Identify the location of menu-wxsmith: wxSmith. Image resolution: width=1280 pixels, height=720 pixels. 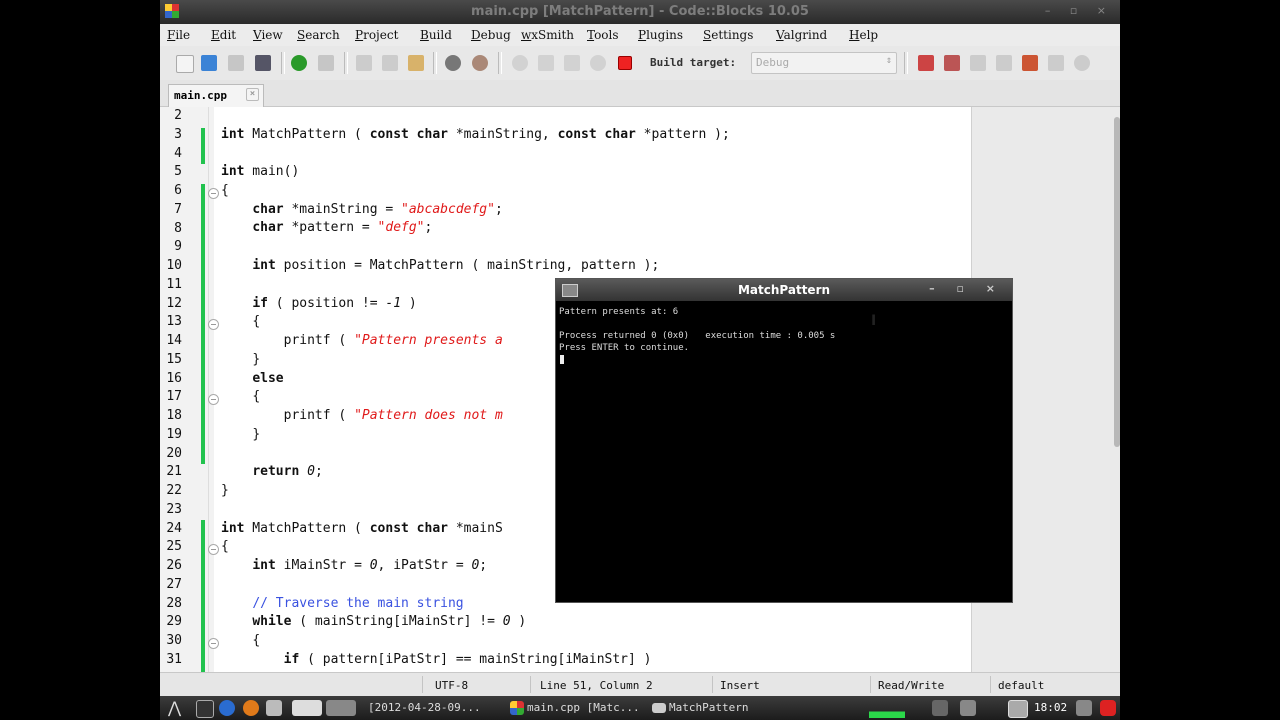
(547, 35).